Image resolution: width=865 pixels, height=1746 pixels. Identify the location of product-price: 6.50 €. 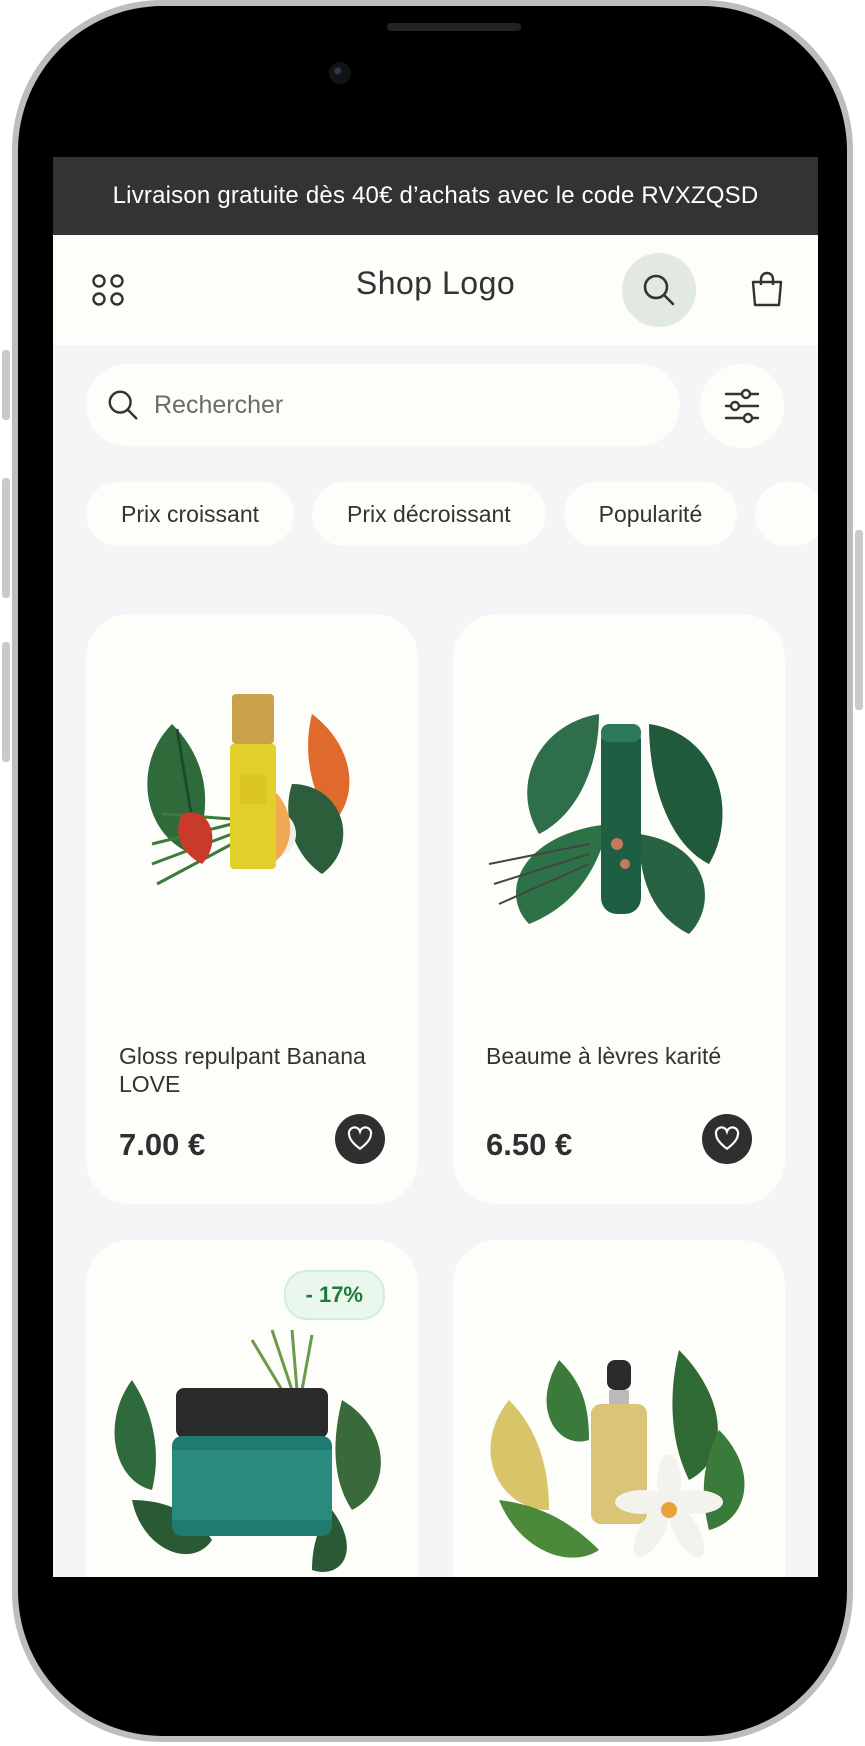
(529, 1144).